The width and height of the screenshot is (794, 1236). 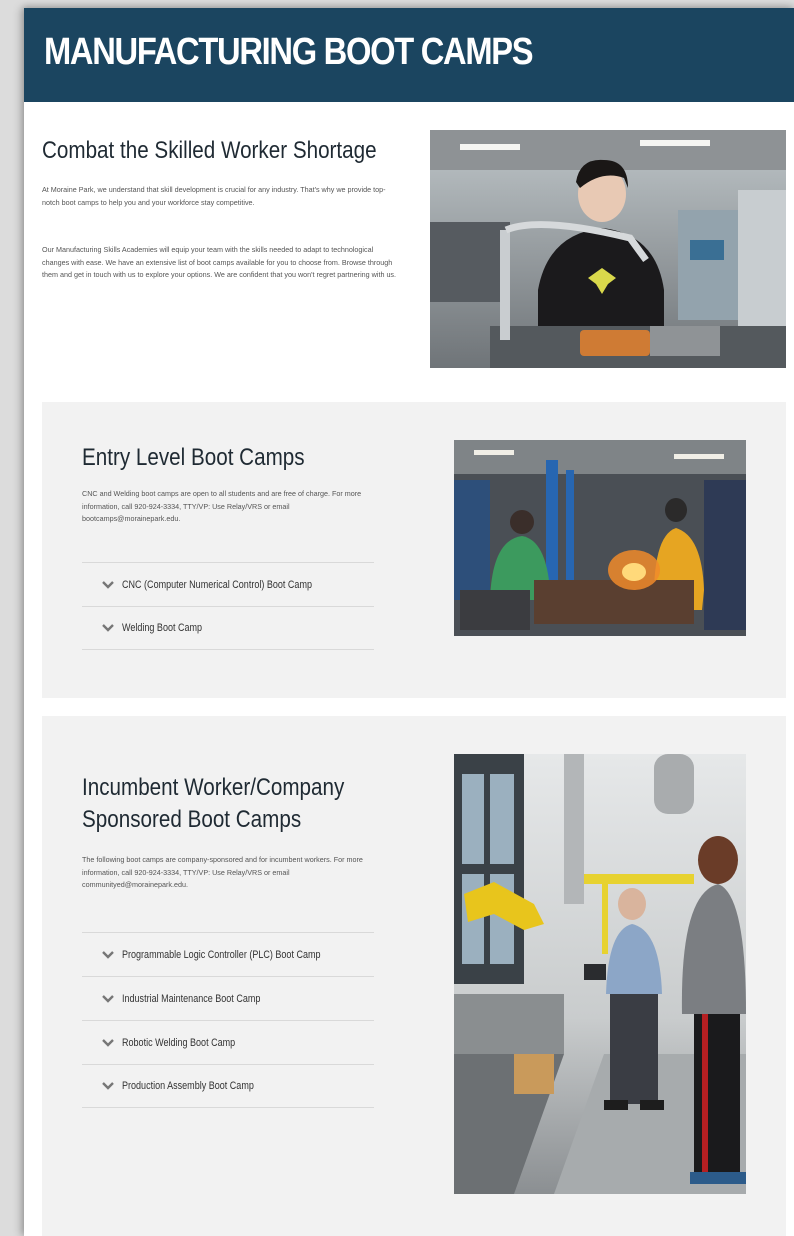 I want to click on incumbent-email-link: communityed@morainepark.edu, so click(x=134, y=884).